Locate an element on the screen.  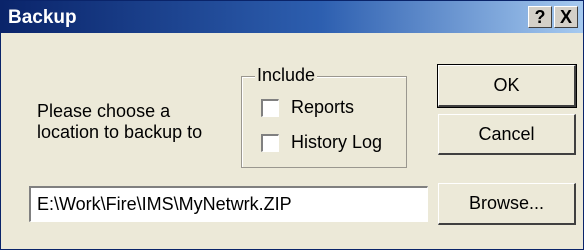
window-title: Backup is located at coordinates (42, 17).